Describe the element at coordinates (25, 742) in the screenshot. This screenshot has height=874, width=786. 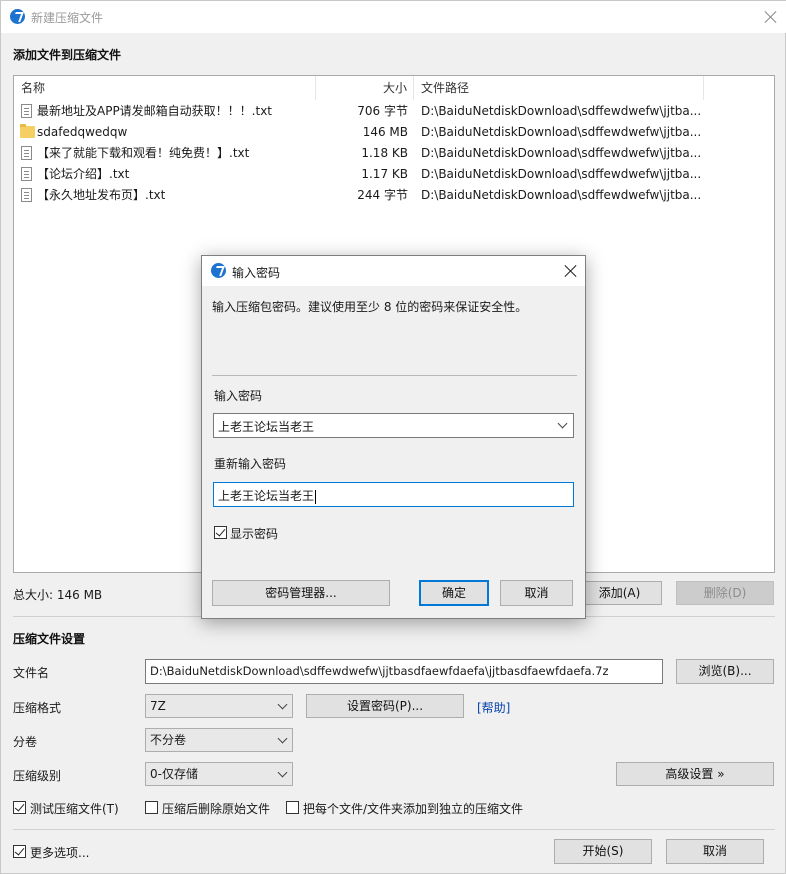
I see `split-label: 分卷` at that location.